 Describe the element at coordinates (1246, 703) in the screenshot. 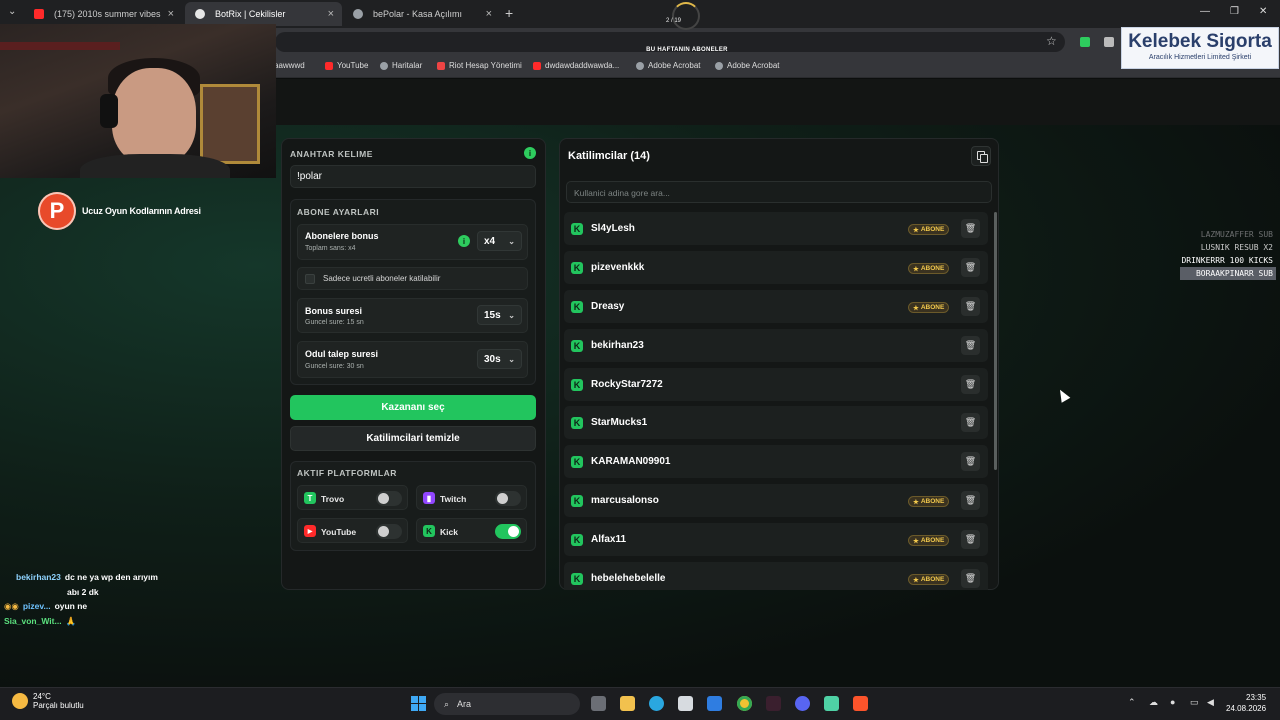

I see `system-clock: 23:35 24.08.2026` at that location.